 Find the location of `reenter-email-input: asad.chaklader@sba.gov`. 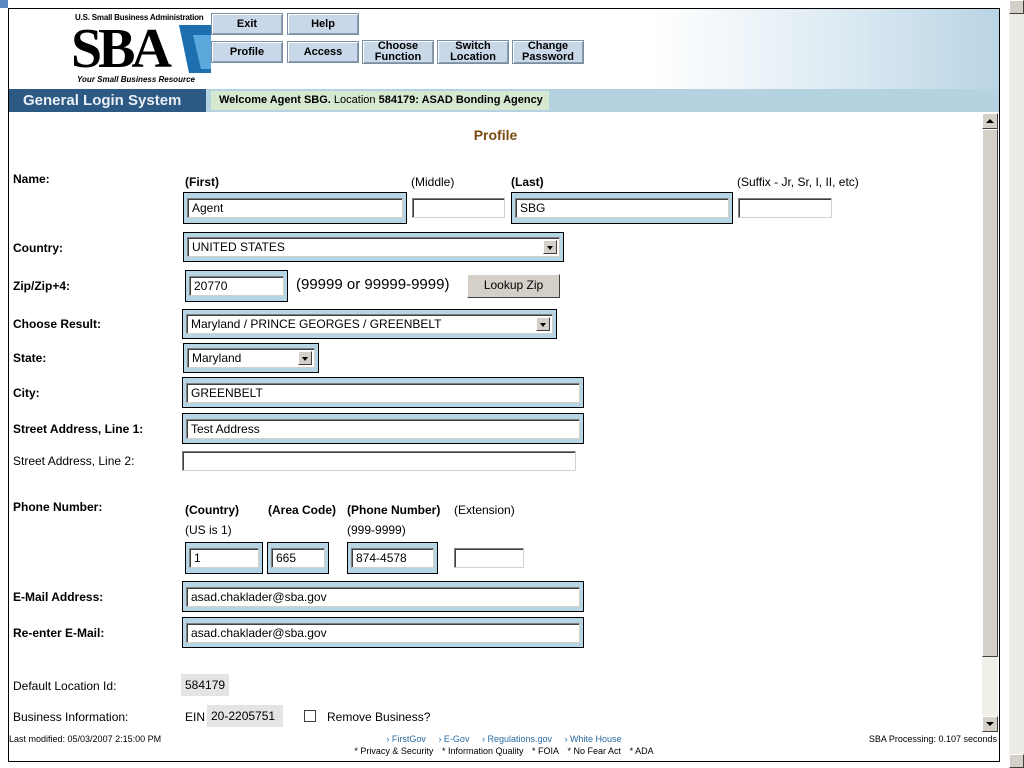

reenter-email-input: asad.chaklader@sba.gov is located at coordinates (383, 633).